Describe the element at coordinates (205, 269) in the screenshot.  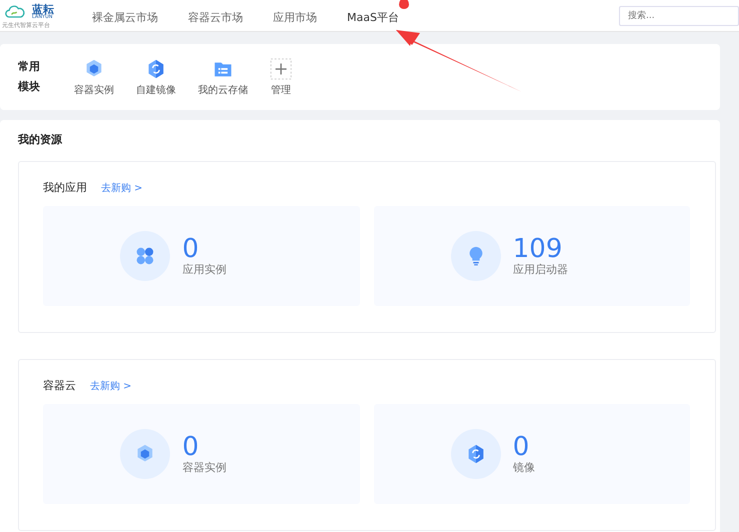
I see `stat-label: 应用实例` at that location.